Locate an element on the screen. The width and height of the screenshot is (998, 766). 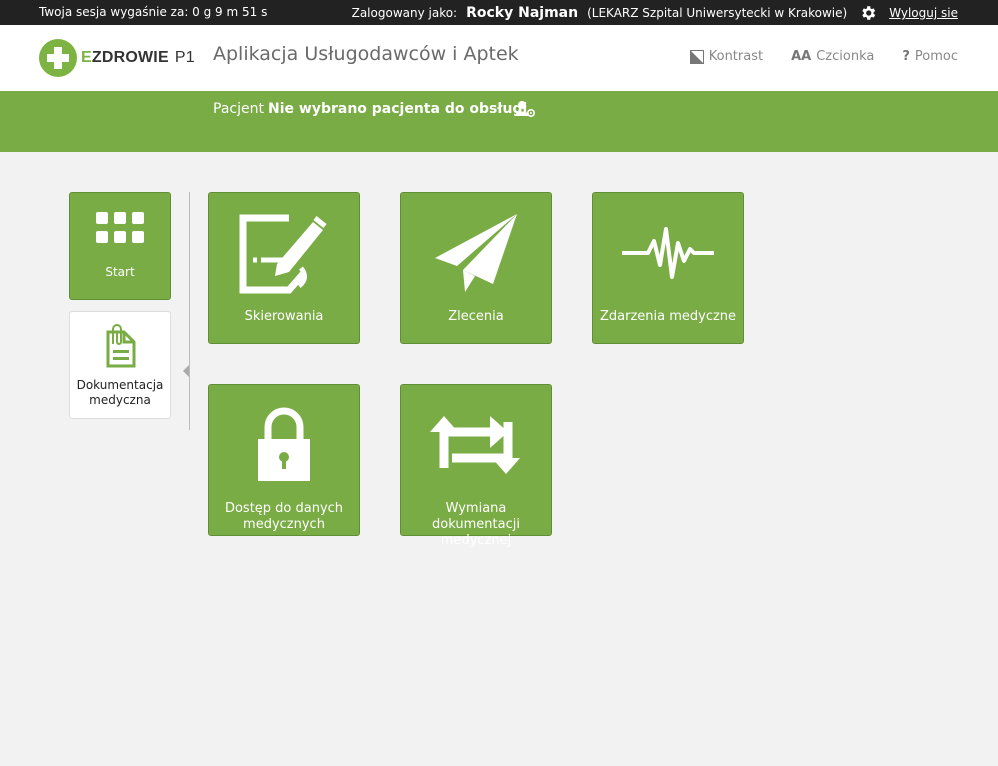
patient-settings-icon is located at coordinates (525, 109).